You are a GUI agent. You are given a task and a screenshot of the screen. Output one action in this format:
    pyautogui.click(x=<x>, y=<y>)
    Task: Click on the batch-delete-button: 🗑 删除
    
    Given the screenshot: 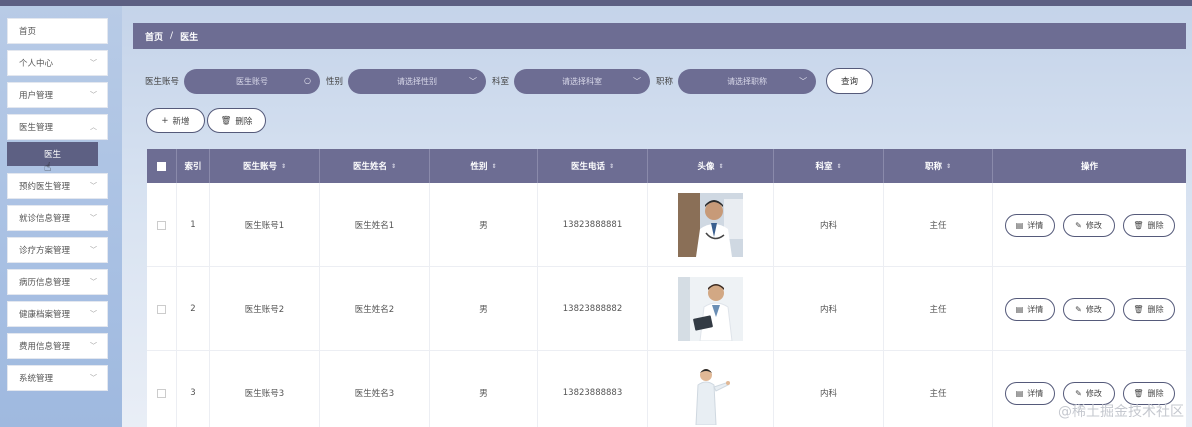 What is the action you would take?
    pyautogui.click(x=236, y=120)
    